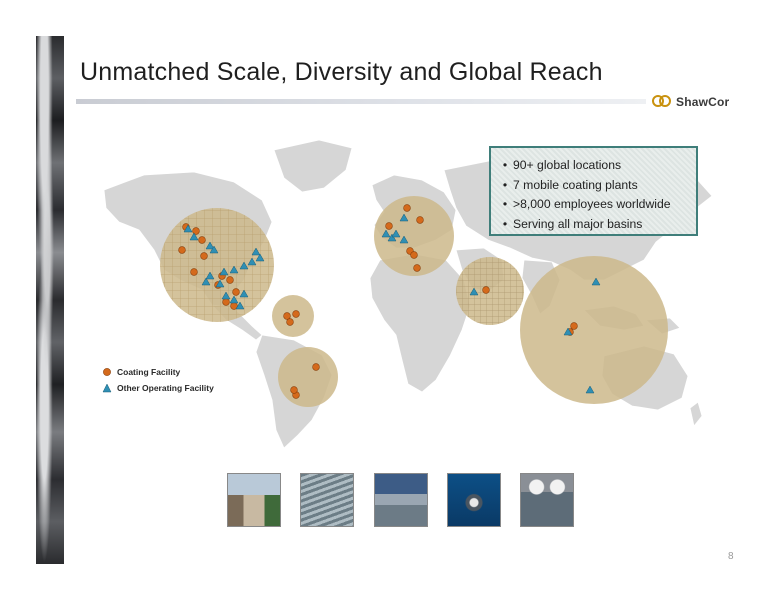  Describe the element at coordinates (254, 500) in the screenshot. I see `facility-building-photo` at that location.